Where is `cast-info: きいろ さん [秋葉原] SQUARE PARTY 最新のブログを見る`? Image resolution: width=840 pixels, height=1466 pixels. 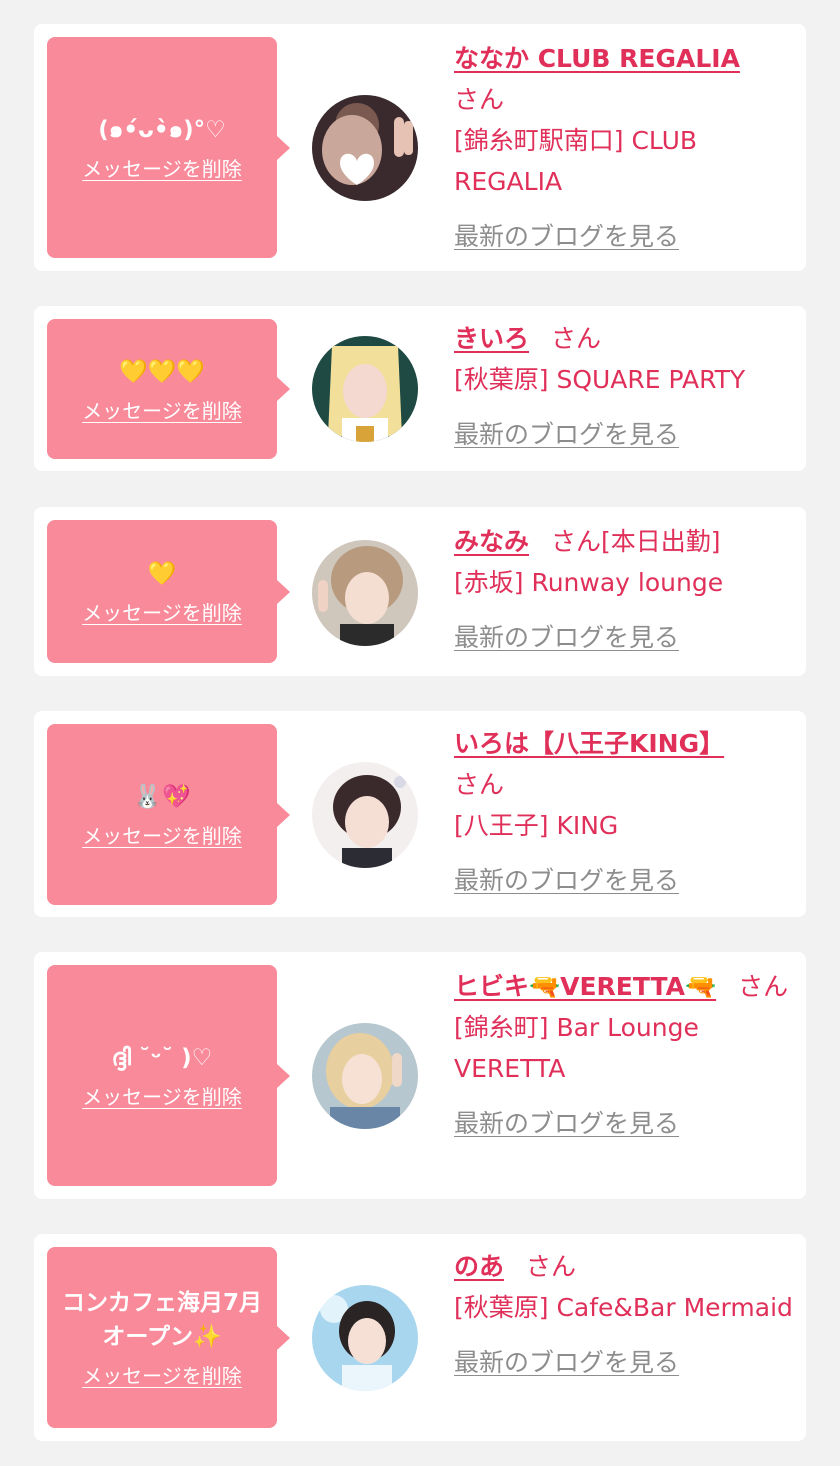
cast-info: きいろ さん [秋葉原] SQUARE PARTY 最新のブログを見る is located at coordinates (624, 386).